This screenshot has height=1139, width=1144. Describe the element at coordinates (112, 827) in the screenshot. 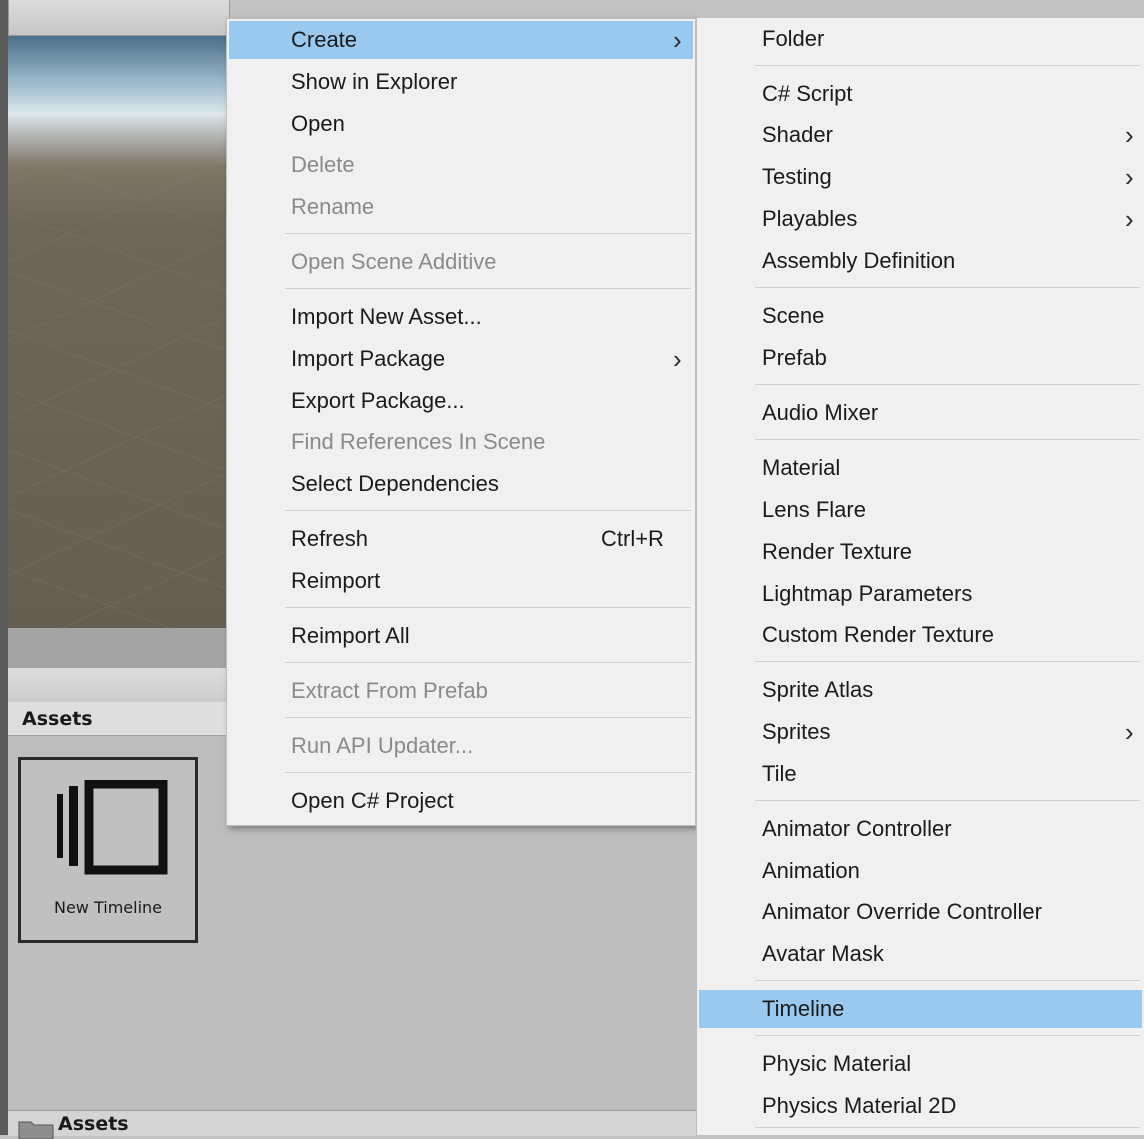

I see `timeline-asset-icon` at that location.